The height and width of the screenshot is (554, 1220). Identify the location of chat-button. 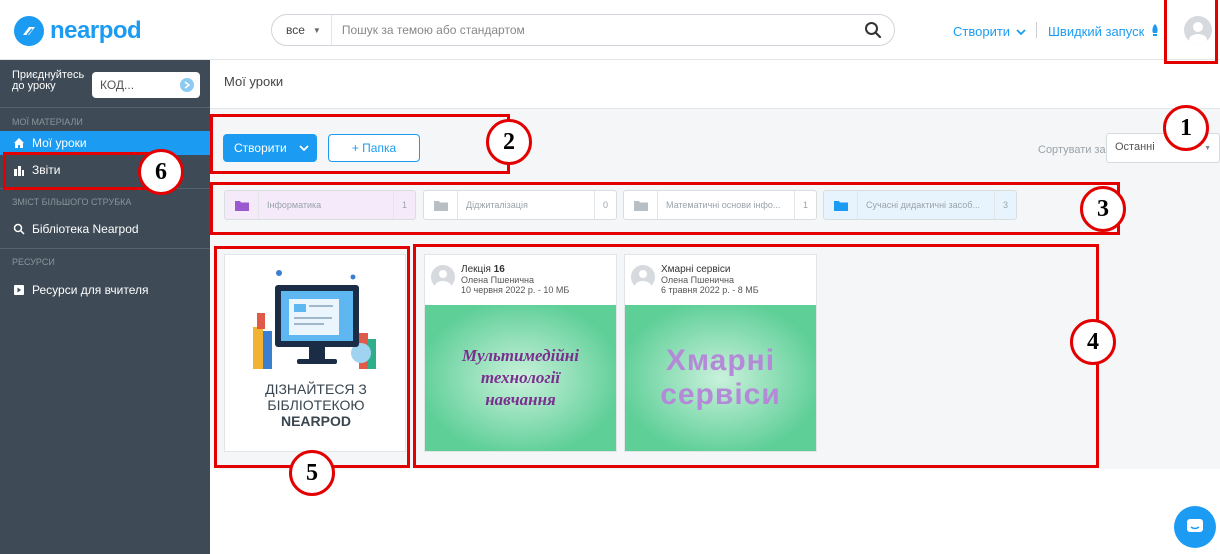
(1195, 527).